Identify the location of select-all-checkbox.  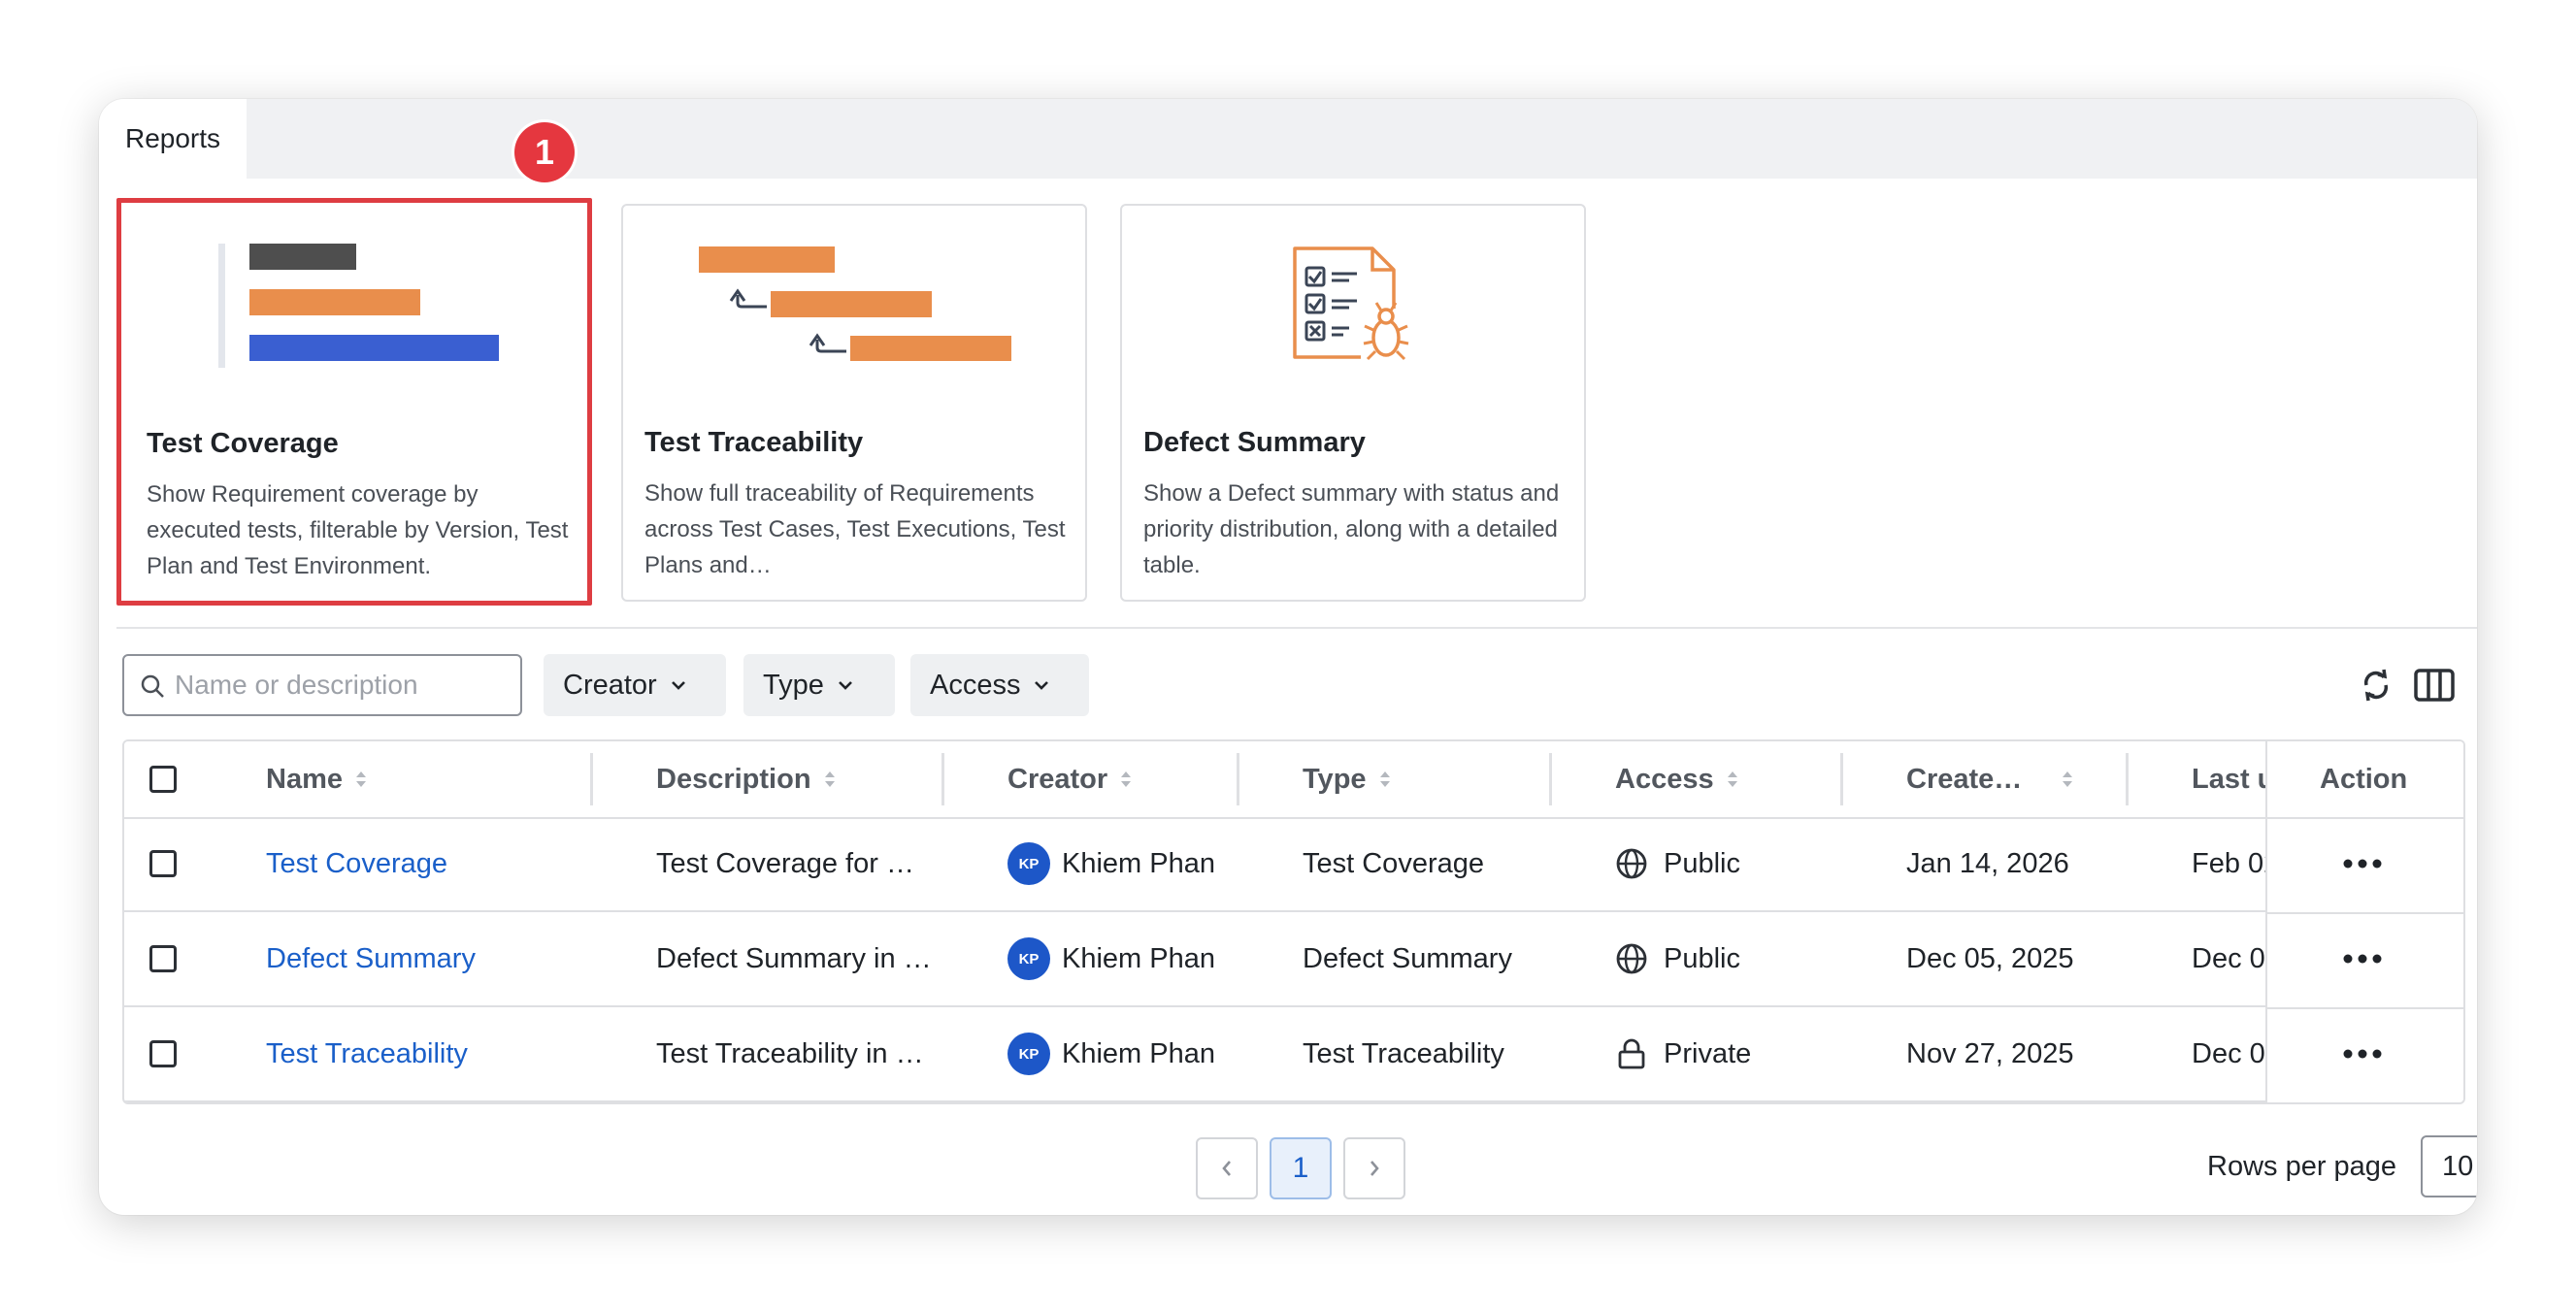
(163, 779).